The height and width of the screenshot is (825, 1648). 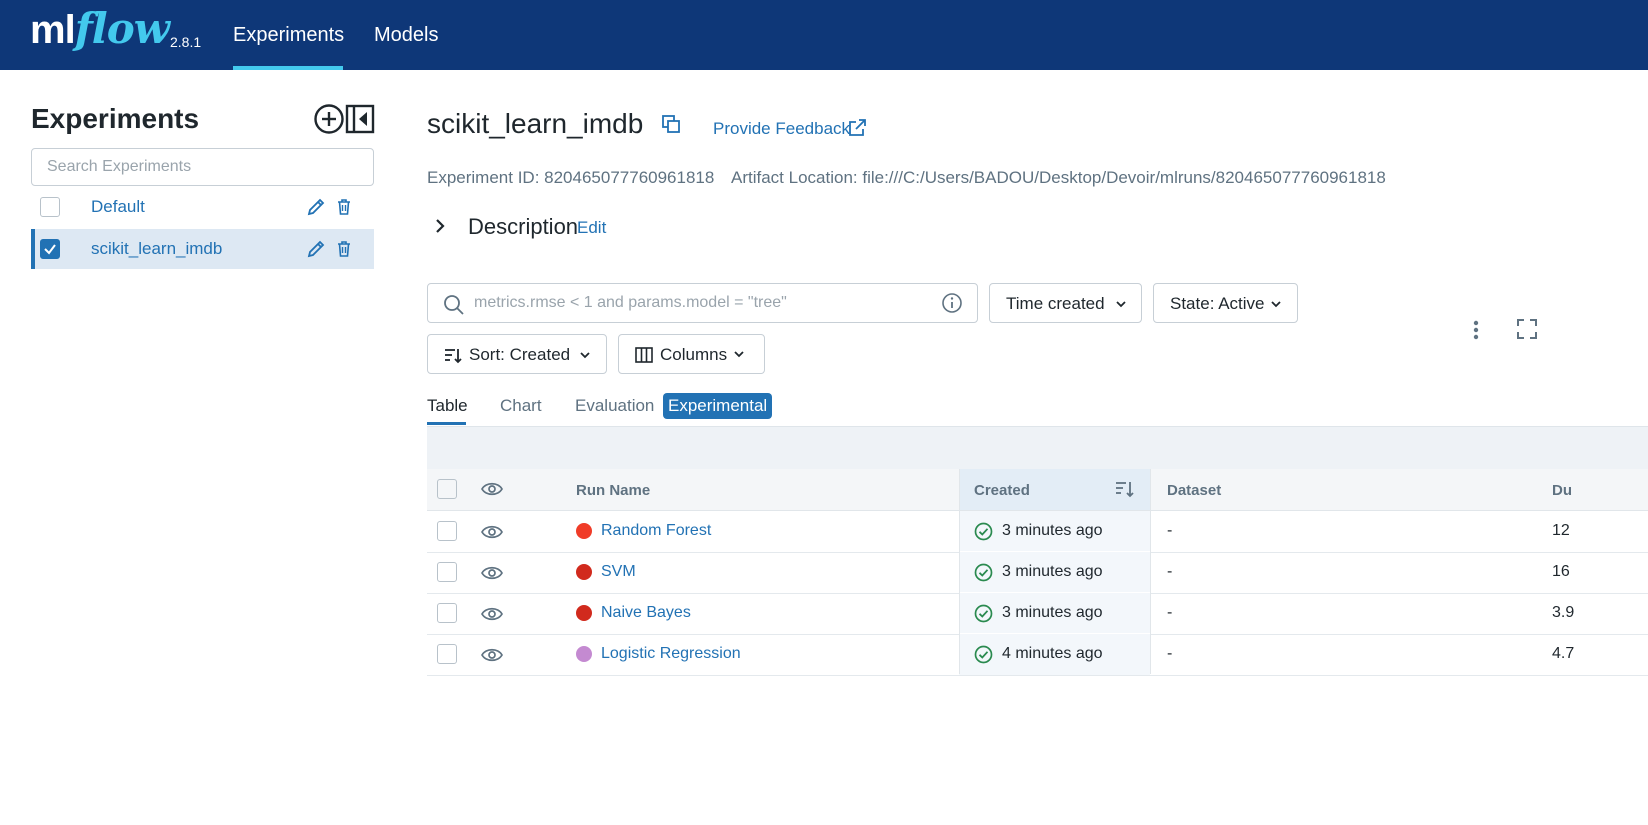 I want to click on experiment-checkbox-checked, so click(x=50, y=249).